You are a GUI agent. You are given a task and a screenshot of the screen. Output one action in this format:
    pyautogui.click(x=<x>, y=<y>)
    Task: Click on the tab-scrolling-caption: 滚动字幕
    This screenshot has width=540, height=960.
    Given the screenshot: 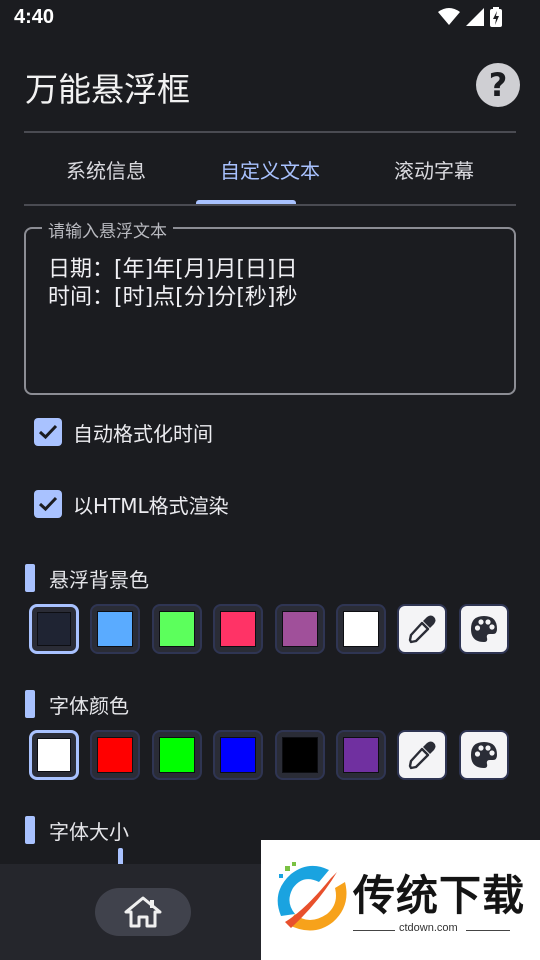 What is the action you would take?
    pyautogui.click(x=434, y=172)
    